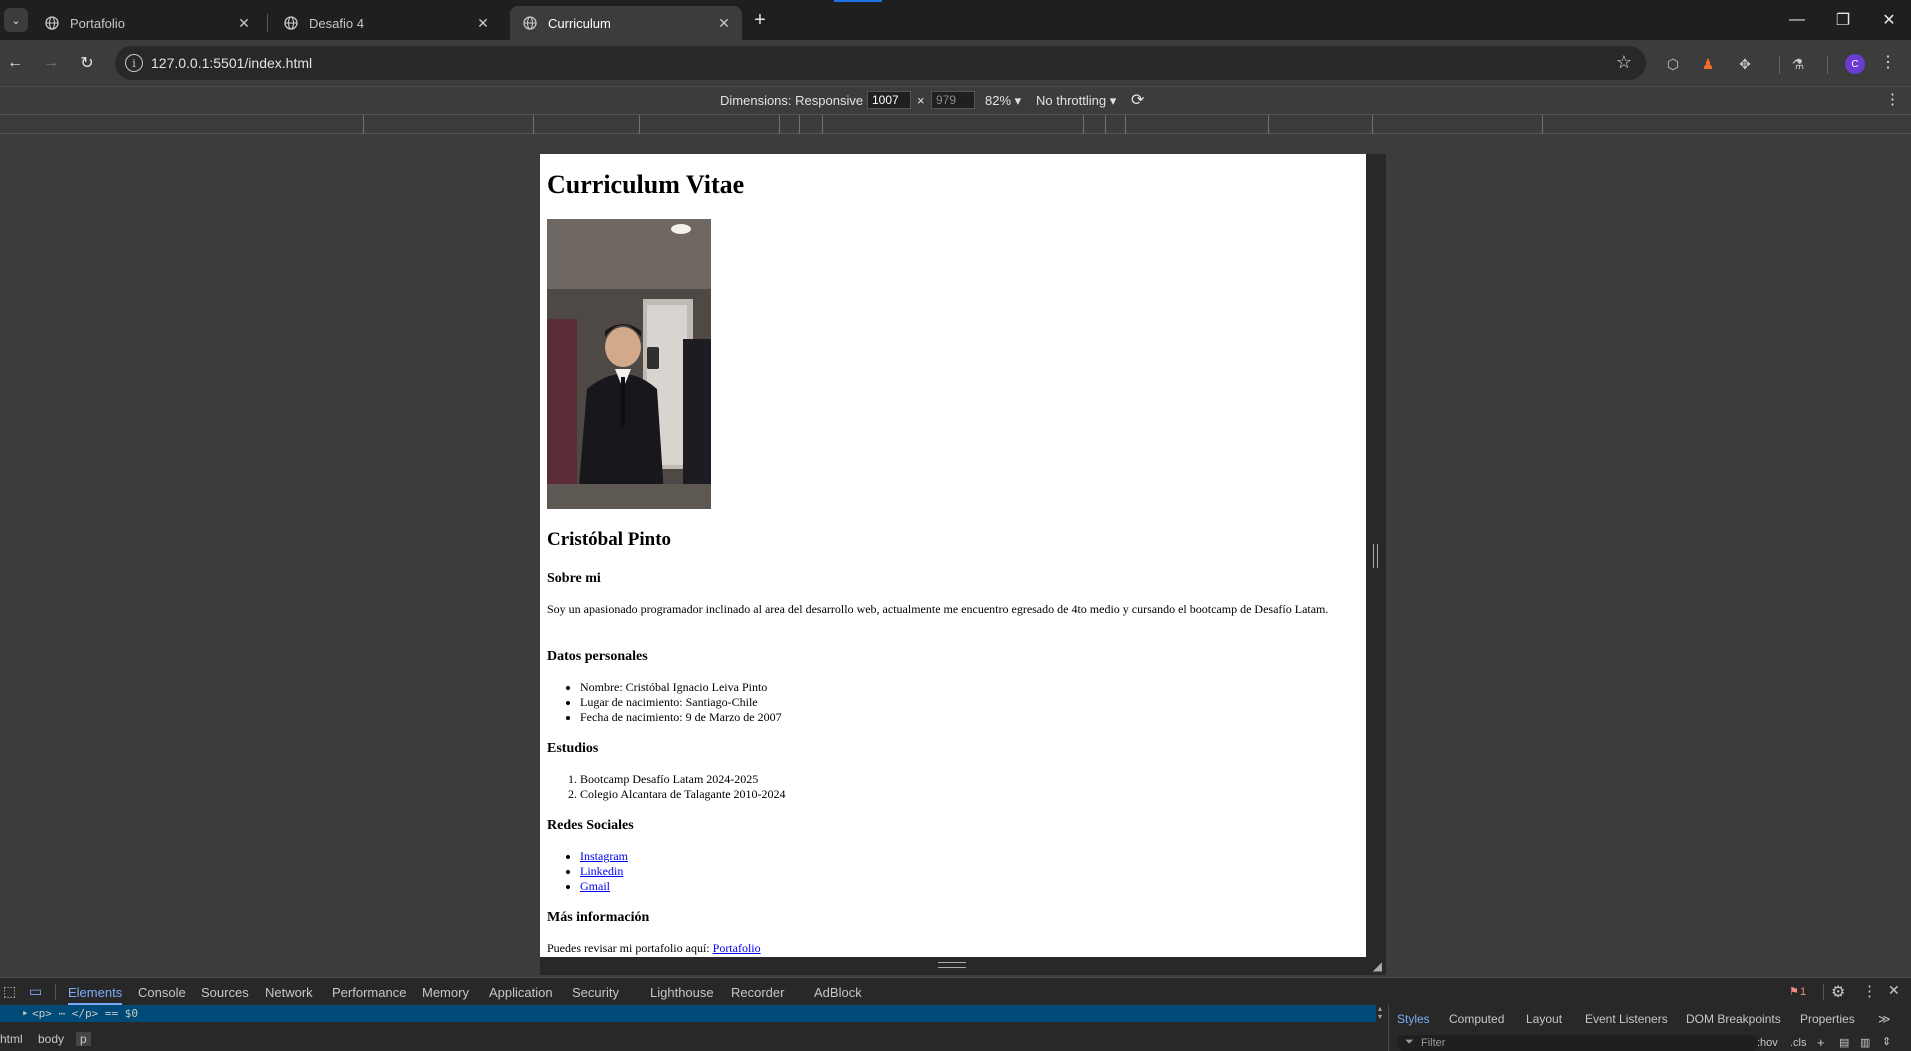 This screenshot has height=1051, width=1911. What do you see at coordinates (880, 63) in the screenshot?
I see `address-bar: i 127.0.0.1:5501/index.html ☆` at bounding box center [880, 63].